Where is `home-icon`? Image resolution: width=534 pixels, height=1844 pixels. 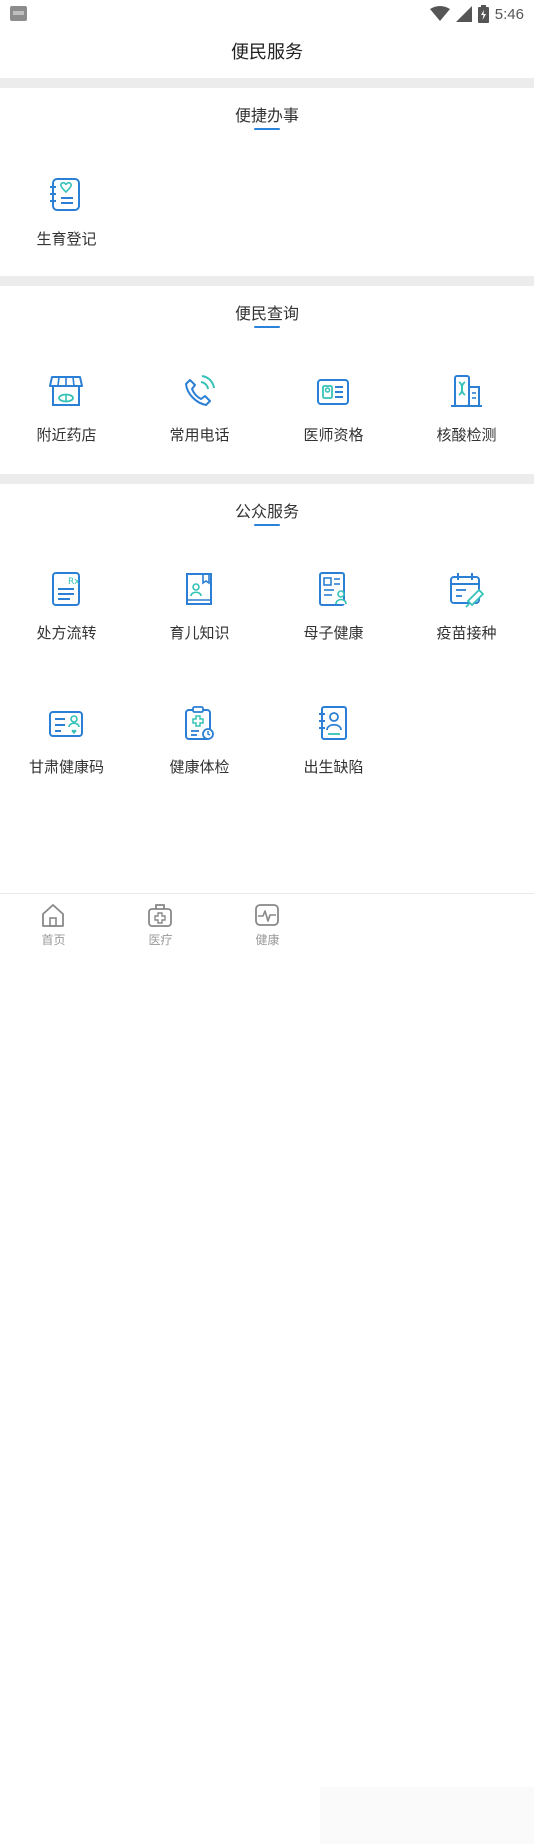 home-icon is located at coordinates (53, 915).